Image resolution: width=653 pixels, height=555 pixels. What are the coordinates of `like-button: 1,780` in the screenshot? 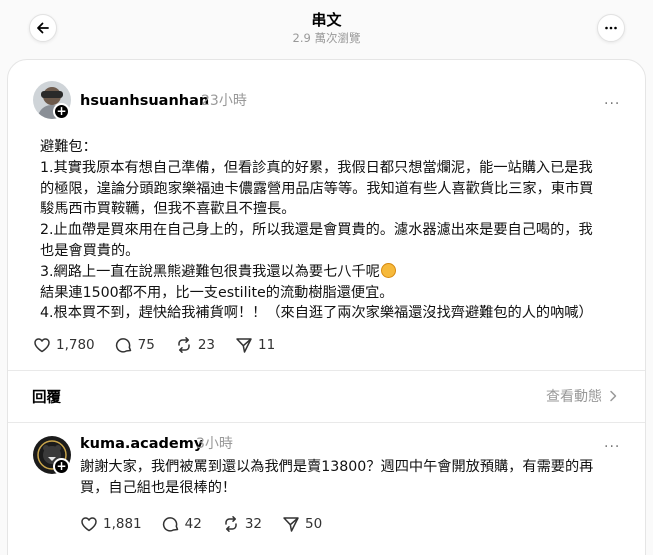 It's located at (64, 345).